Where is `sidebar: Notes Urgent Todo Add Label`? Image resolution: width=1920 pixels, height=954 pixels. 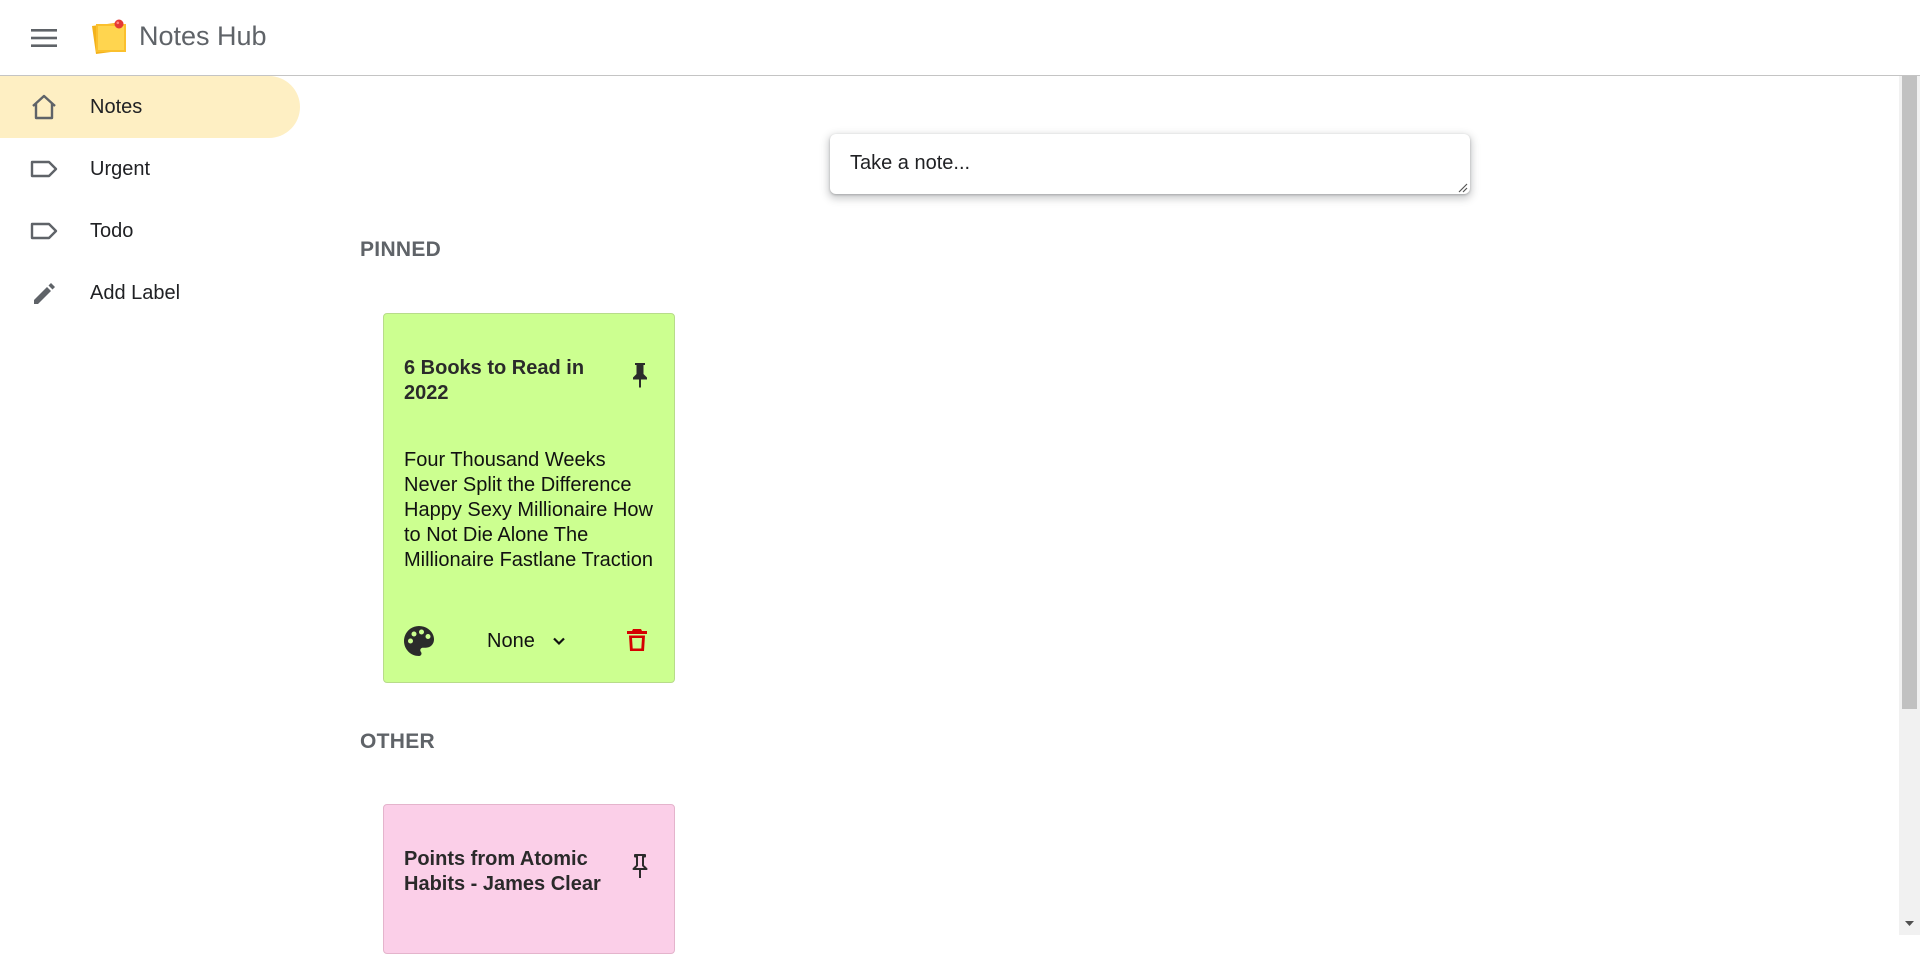 sidebar: Notes Urgent Todo Add Label is located at coordinates (150, 505).